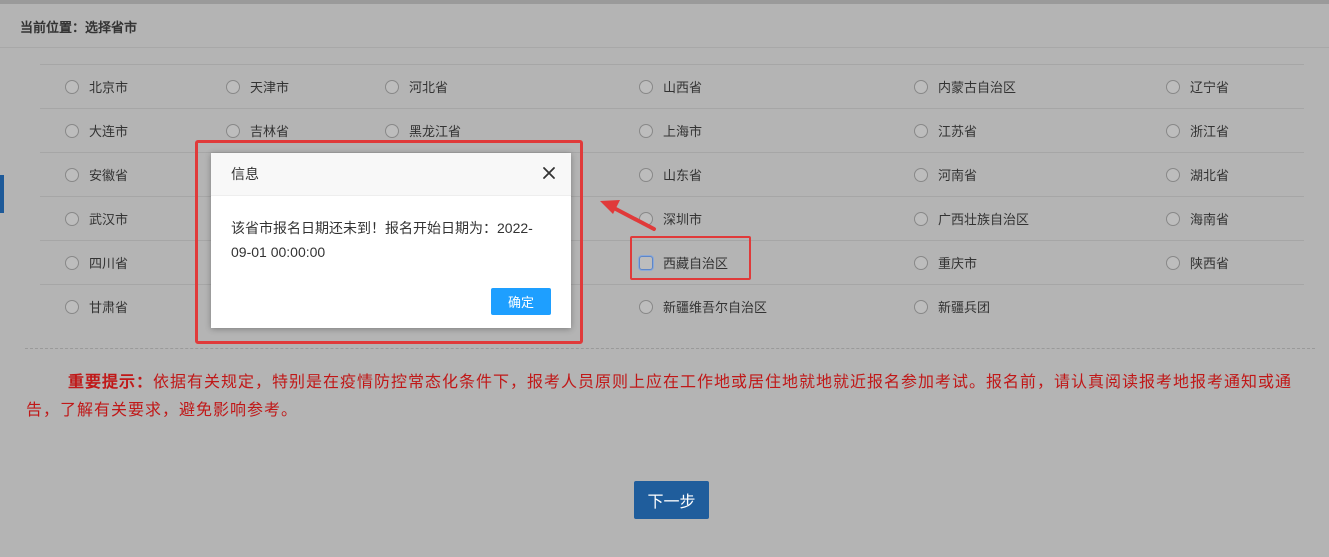 This screenshot has height=557, width=1329. I want to click on region-label: 新疆兵团, so click(964, 307).